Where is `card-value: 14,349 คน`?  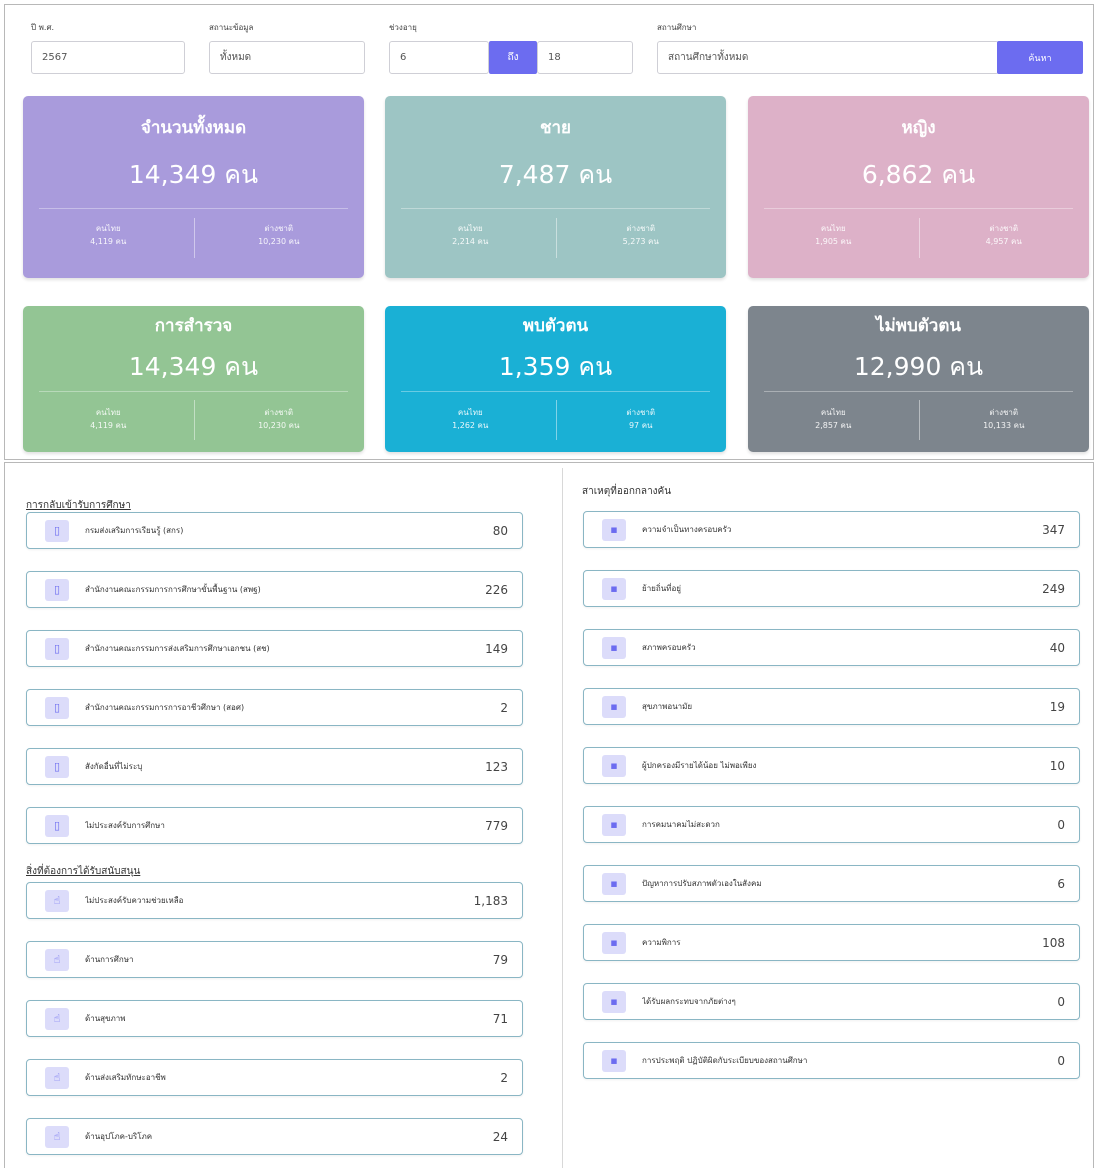
card-value: 14,349 คน is located at coordinates (193, 174).